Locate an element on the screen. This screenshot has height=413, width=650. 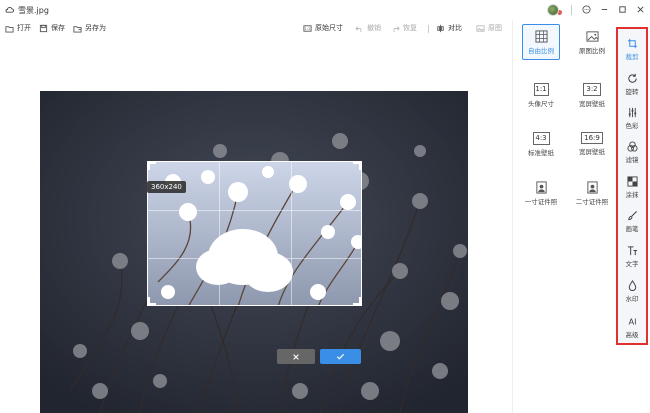
toolbar-divider is located at coordinates (428, 29).